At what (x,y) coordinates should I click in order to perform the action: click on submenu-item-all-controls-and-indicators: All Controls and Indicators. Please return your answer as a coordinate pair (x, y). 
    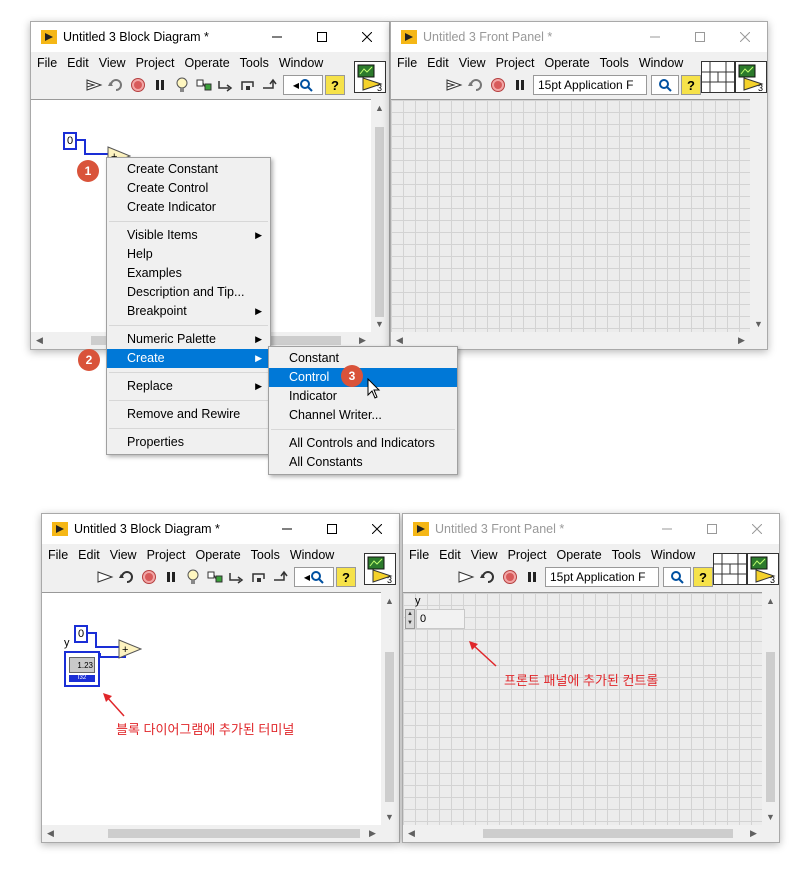
    Looking at the image, I should click on (363, 443).